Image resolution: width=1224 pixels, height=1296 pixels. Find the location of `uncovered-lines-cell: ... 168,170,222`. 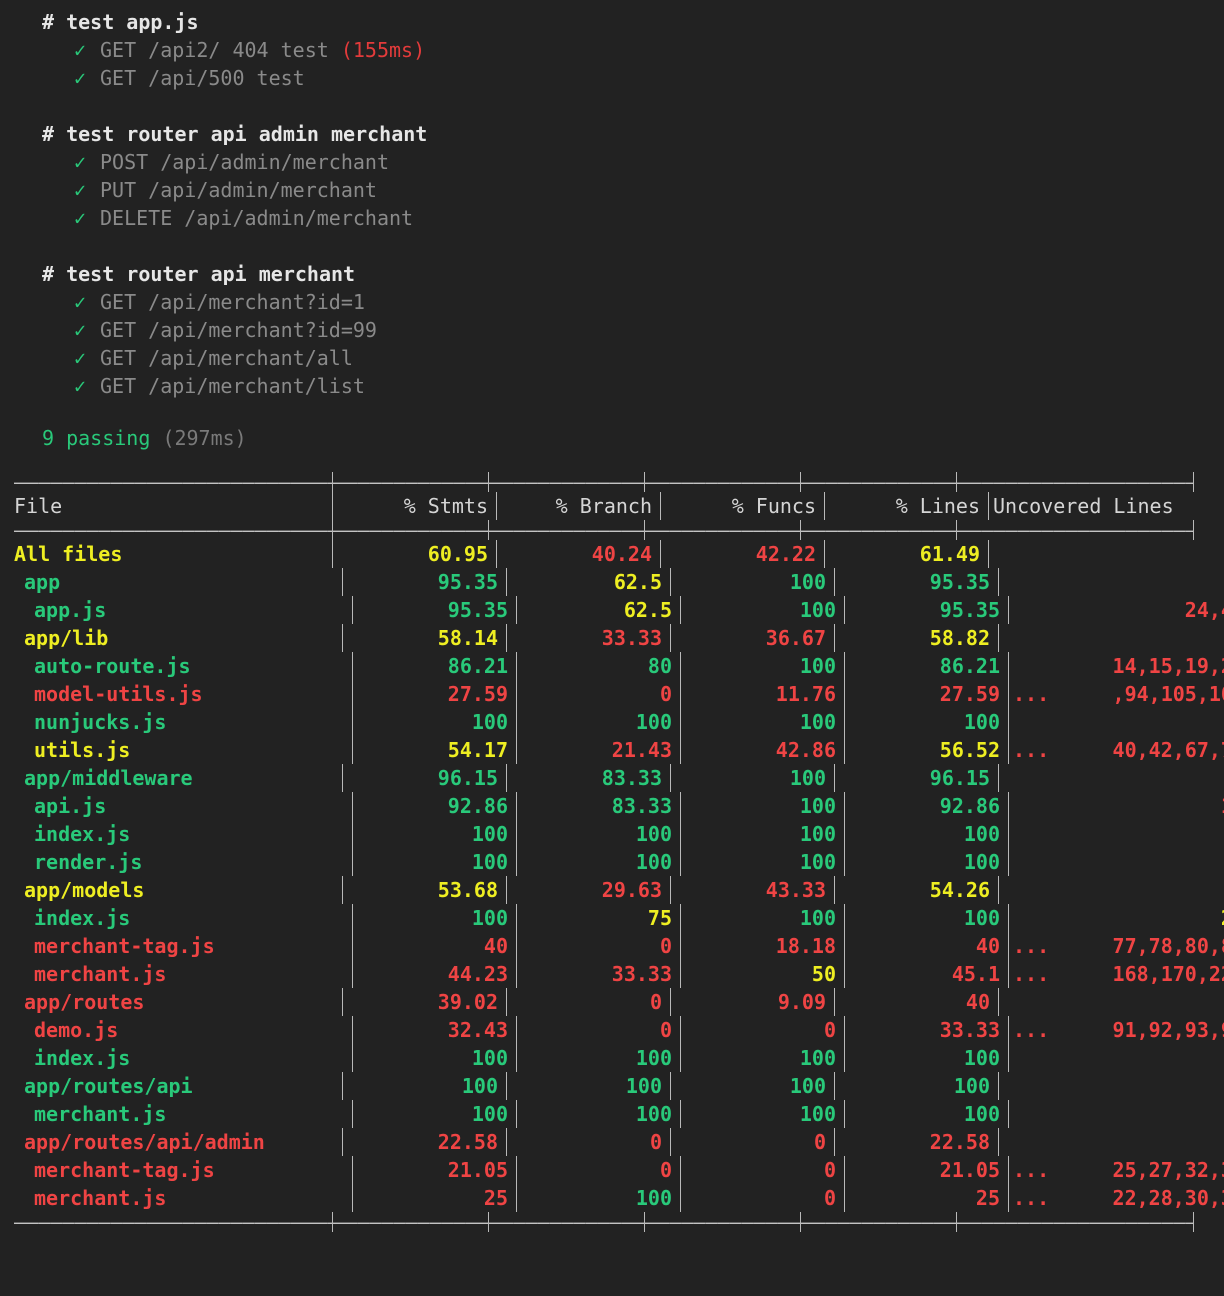

uncovered-lines-cell: ... 168,170,222 is located at coordinates (1116, 974).